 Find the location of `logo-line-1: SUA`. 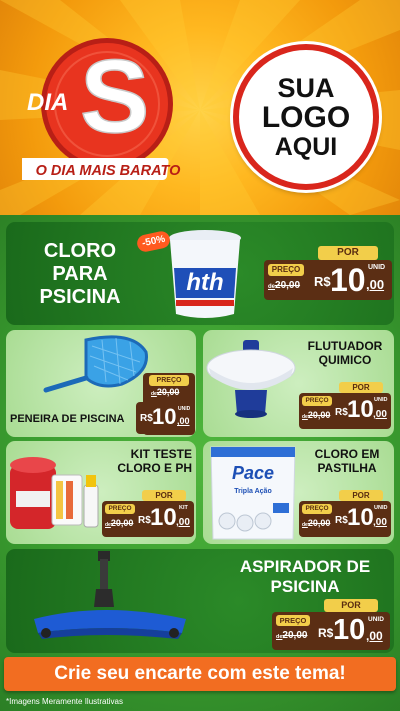

logo-line-1: SUA is located at coordinates (306, 87).